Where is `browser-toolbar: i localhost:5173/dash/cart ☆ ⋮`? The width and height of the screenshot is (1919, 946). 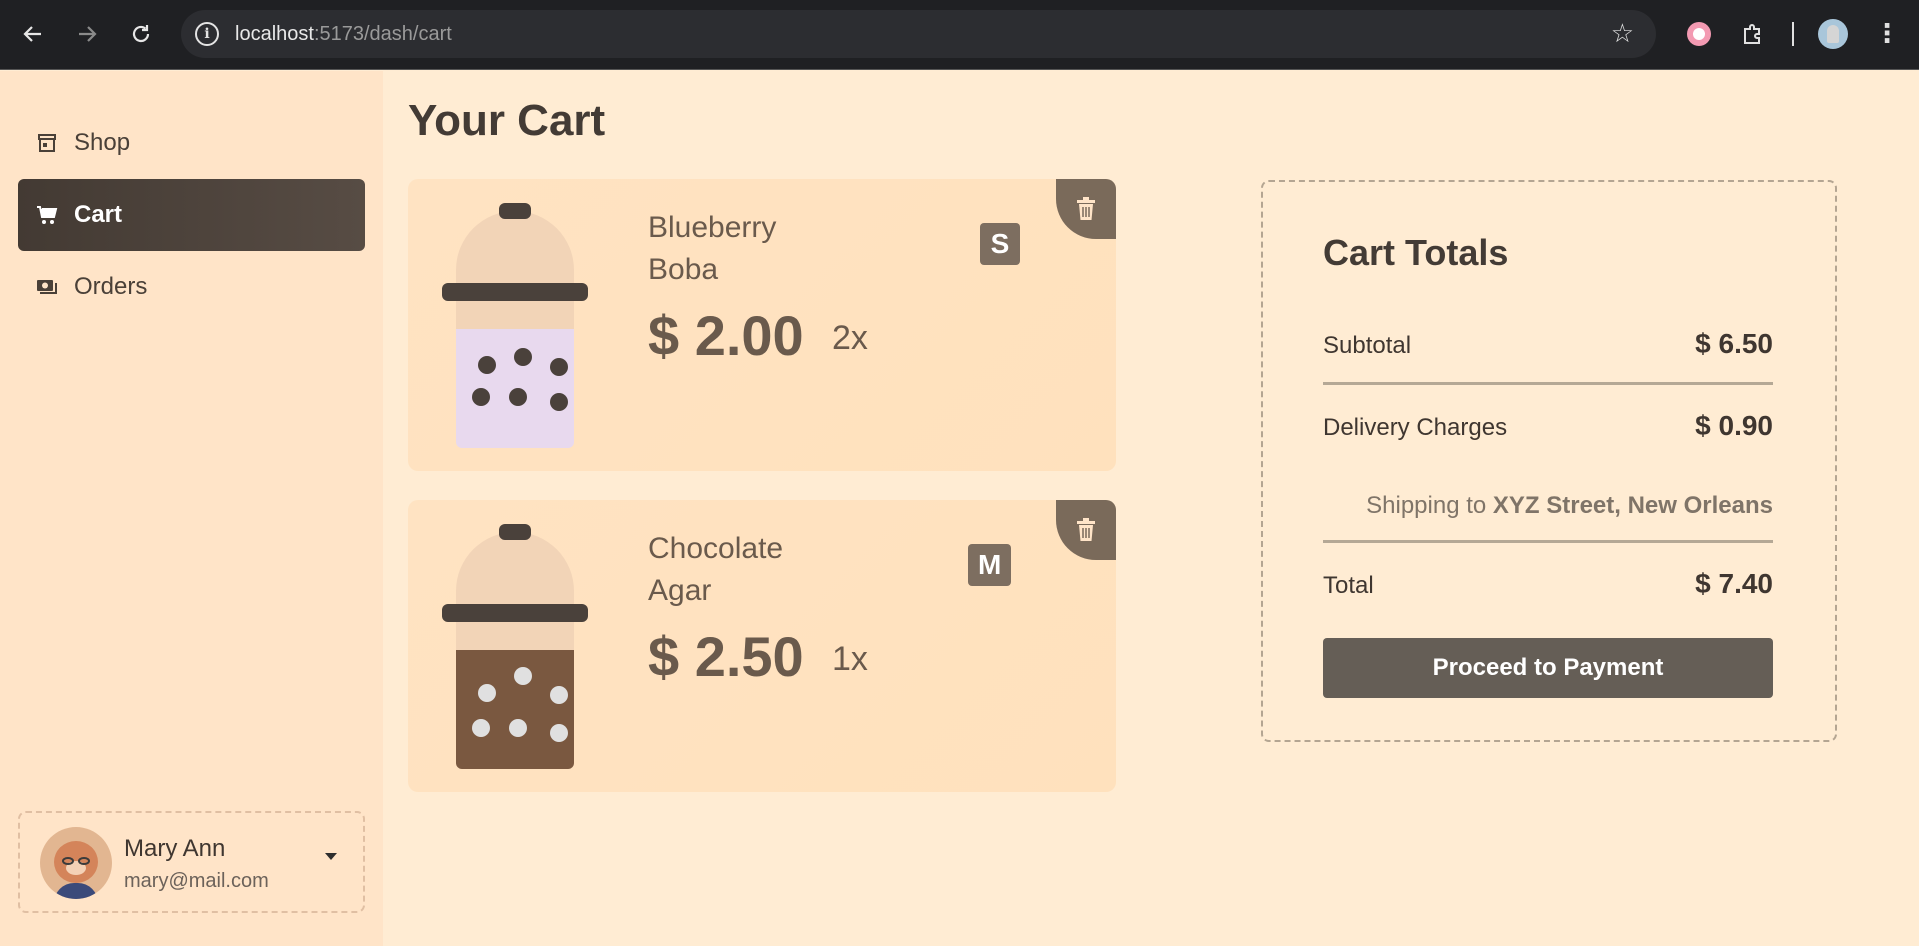
browser-toolbar: i localhost:5173/dash/cart ☆ ⋮ is located at coordinates (959, 35).